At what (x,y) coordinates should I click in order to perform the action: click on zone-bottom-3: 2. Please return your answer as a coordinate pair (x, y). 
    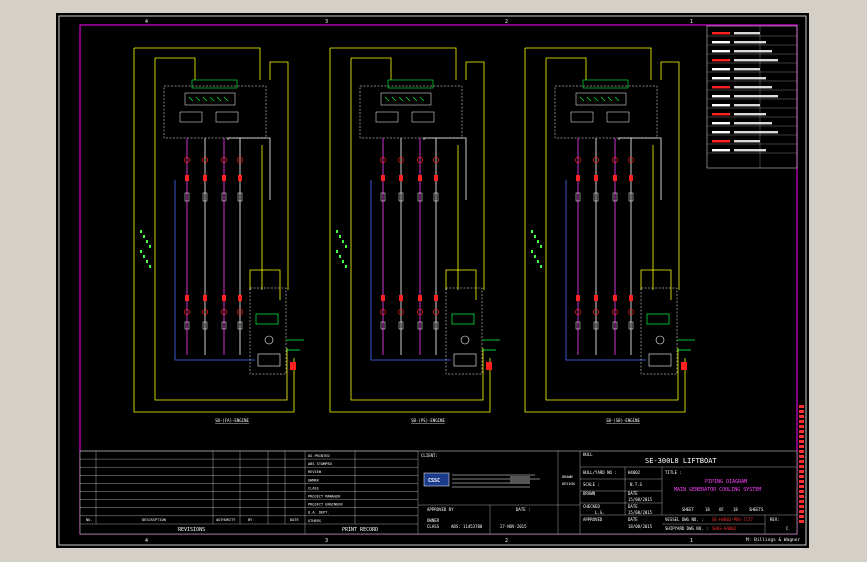
    Looking at the image, I should click on (506, 541).